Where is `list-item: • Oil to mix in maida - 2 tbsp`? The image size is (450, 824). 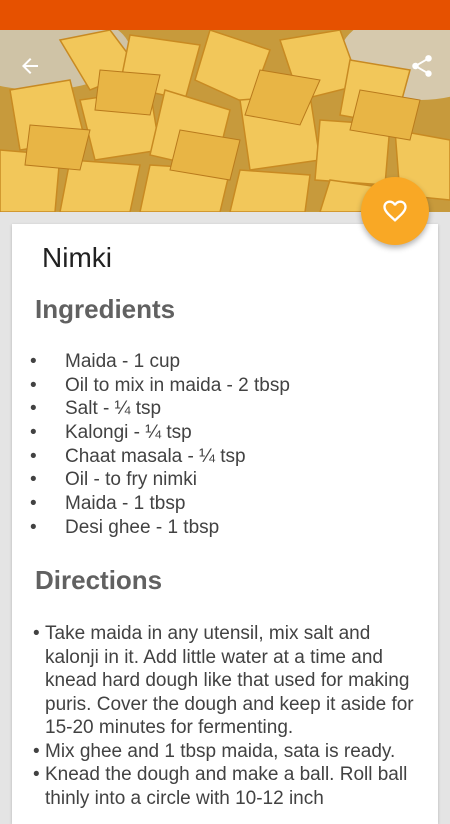 list-item: • Oil to mix in maida - 2 tbsp is located at coordinates (160, 385).